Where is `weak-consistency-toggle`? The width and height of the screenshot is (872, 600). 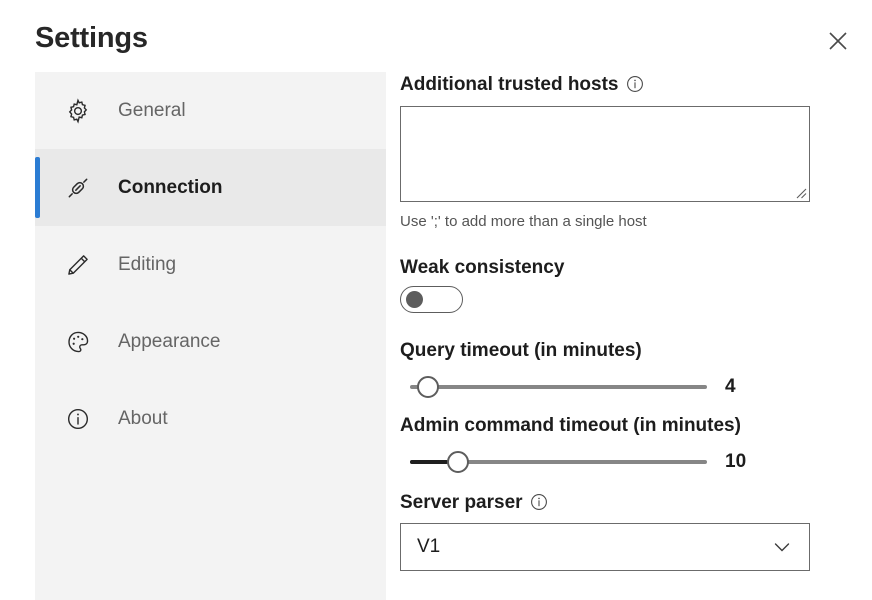
weak-consistency-toggle is located at coordinates (431, 299).